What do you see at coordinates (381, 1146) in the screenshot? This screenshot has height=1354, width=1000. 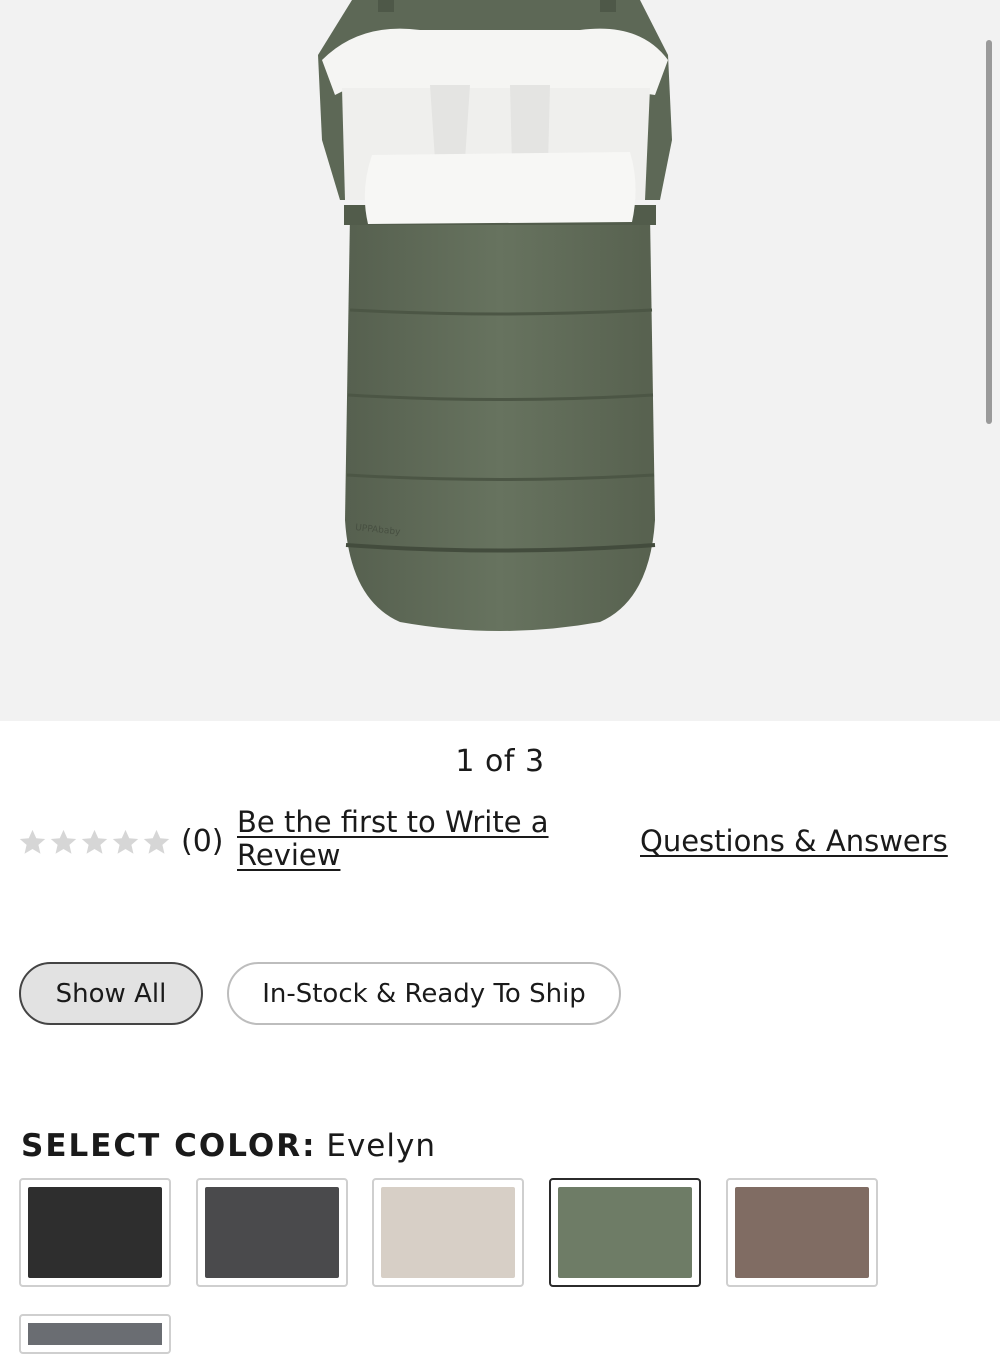 I see `selected-color-name: Evelyn` at bounding box center [381, 1146].